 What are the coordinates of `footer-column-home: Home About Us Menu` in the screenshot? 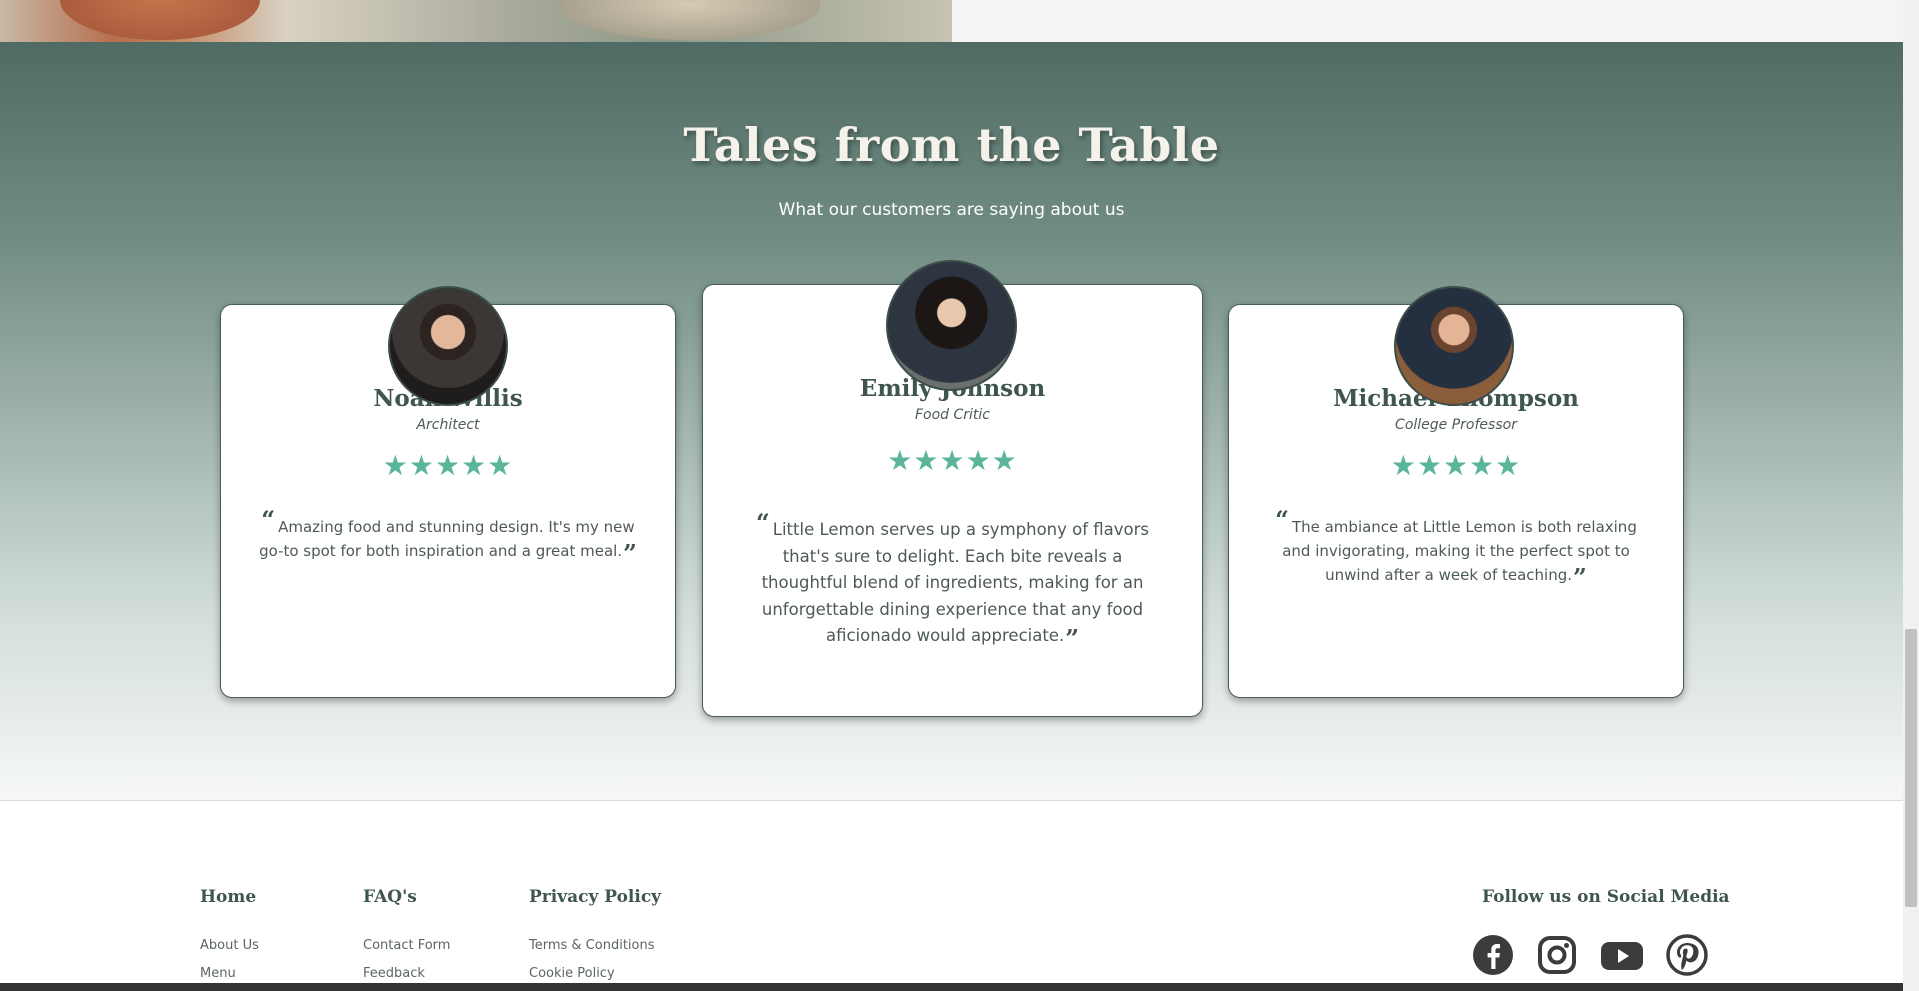 It's located at (229, 939).